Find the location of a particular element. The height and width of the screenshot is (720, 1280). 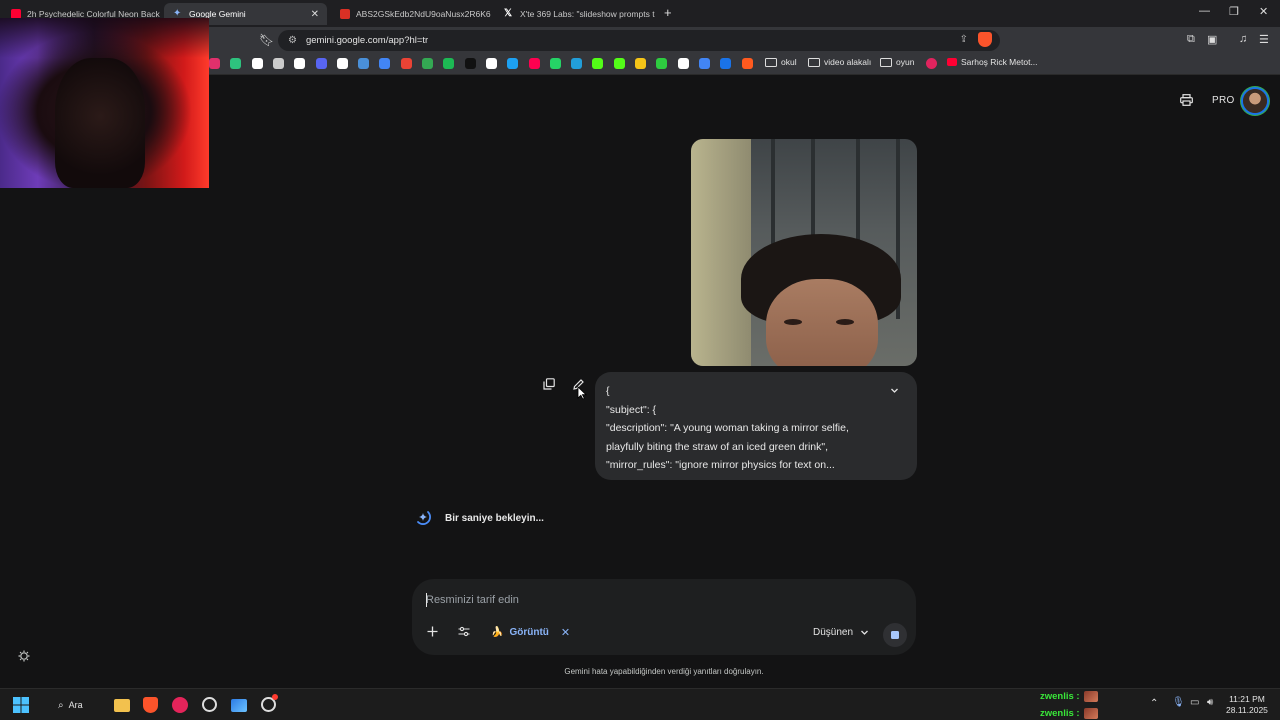

taskbar-search: ⌕ Ara is located at coordinates (76, 705).